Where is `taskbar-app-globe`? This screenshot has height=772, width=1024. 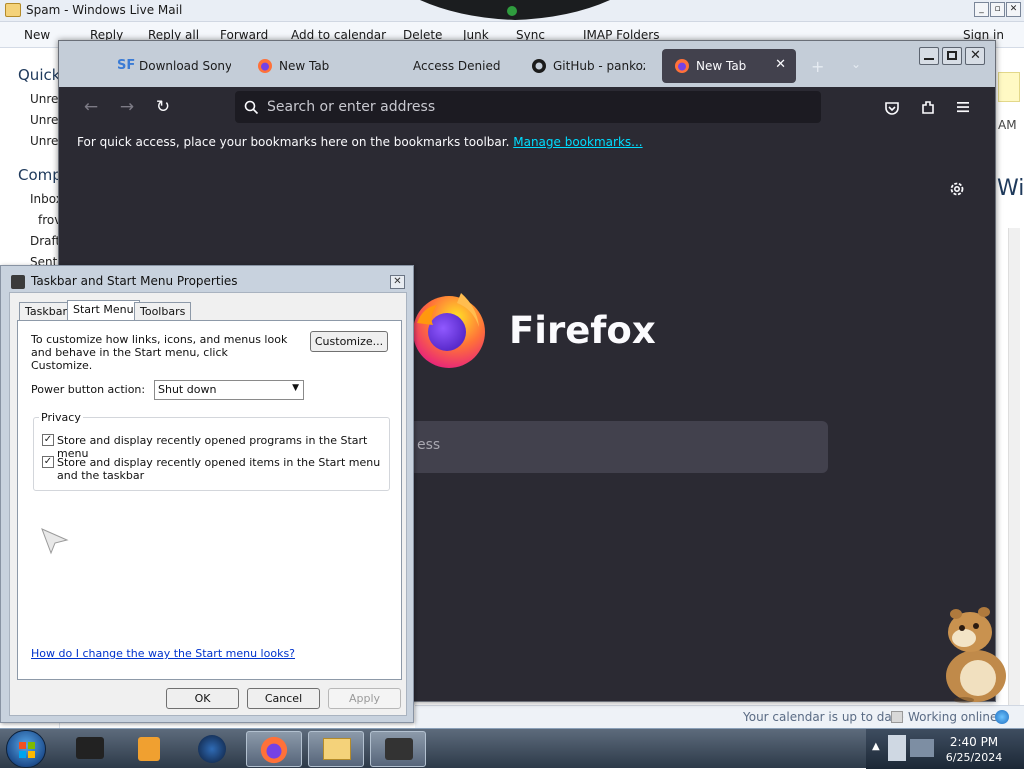 taskbar-app-globe is located at coordinates (212, 749).